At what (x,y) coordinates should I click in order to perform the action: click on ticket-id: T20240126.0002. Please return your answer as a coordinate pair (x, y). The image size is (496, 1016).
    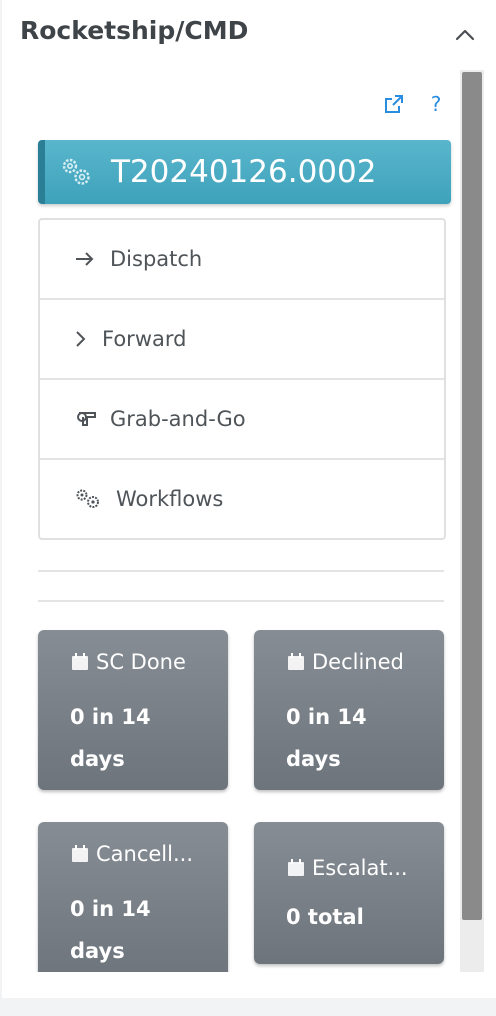
    Looking at the image, I should click on (244, 172).